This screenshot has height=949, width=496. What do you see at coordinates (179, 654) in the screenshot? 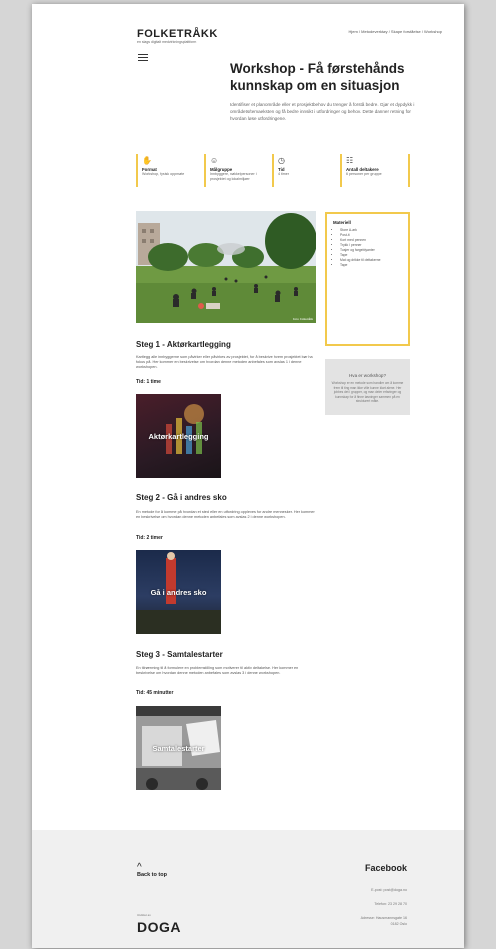
I see `step-3-heading: Steg 3 - Samtalestarter` at bounding box center [179, 654].